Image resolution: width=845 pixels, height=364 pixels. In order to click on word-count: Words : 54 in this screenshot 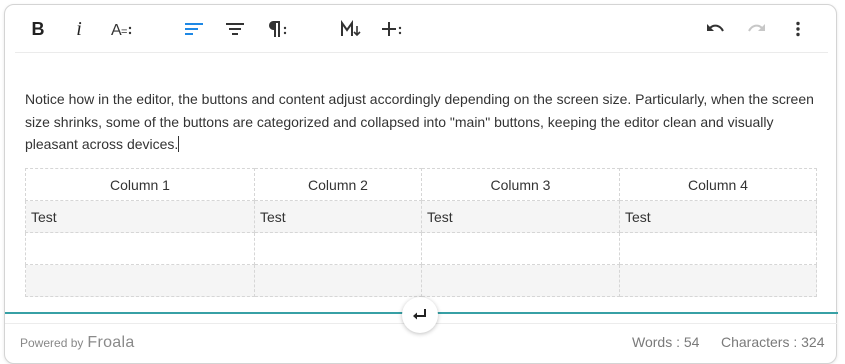, I will do `click(666, 342)`.